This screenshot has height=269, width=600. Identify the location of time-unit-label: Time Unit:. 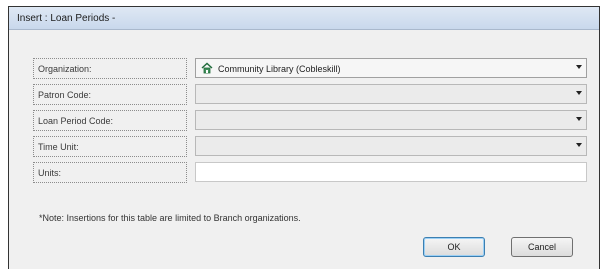
(110, 146).